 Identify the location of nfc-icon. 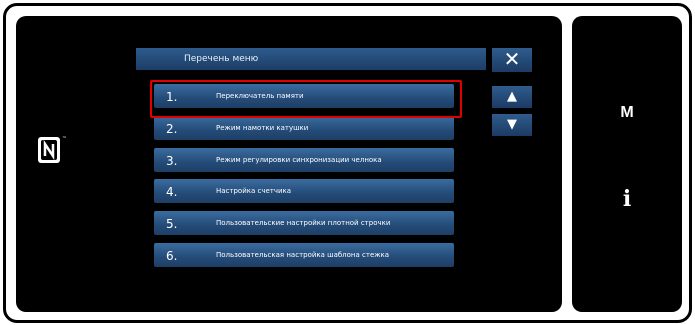
(49, 150).